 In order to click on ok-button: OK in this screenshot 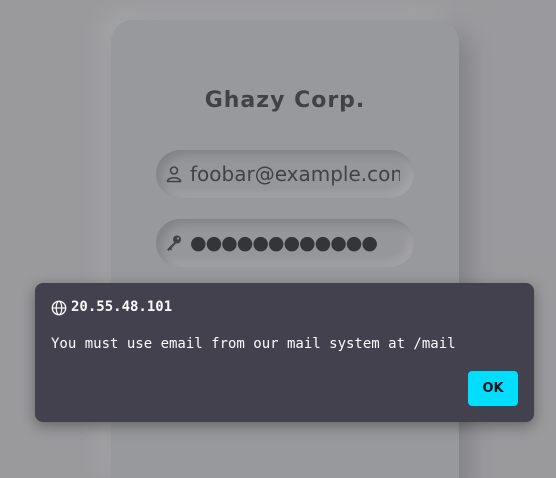, I will do `click(493, 388)`.